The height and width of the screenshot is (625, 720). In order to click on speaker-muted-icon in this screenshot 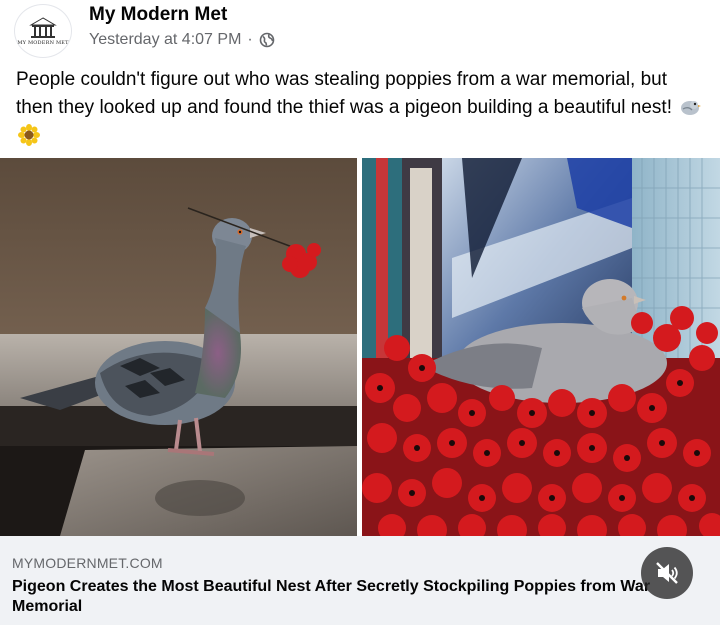, I will do `click(667, 573)`.